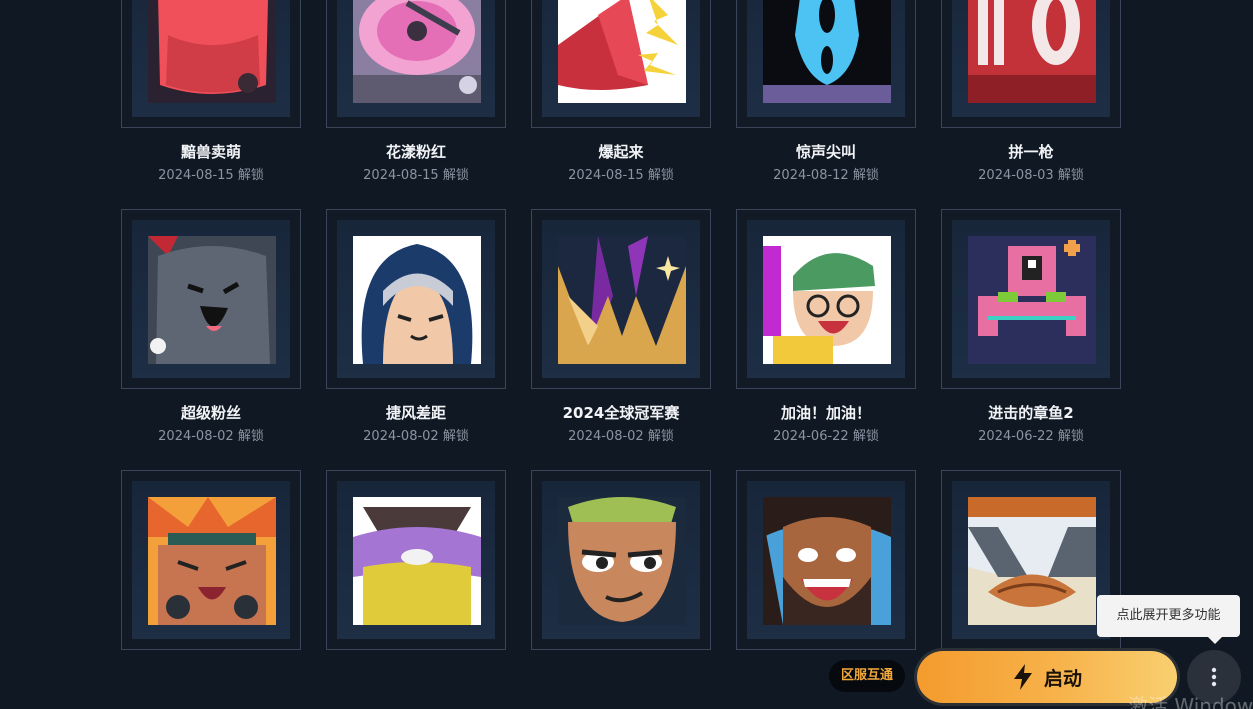 The image size is (1253, 709). Describe the element at coordinates (1032, 300) in the screenshot. I see `spray-art-pixel-octopus` at that location.